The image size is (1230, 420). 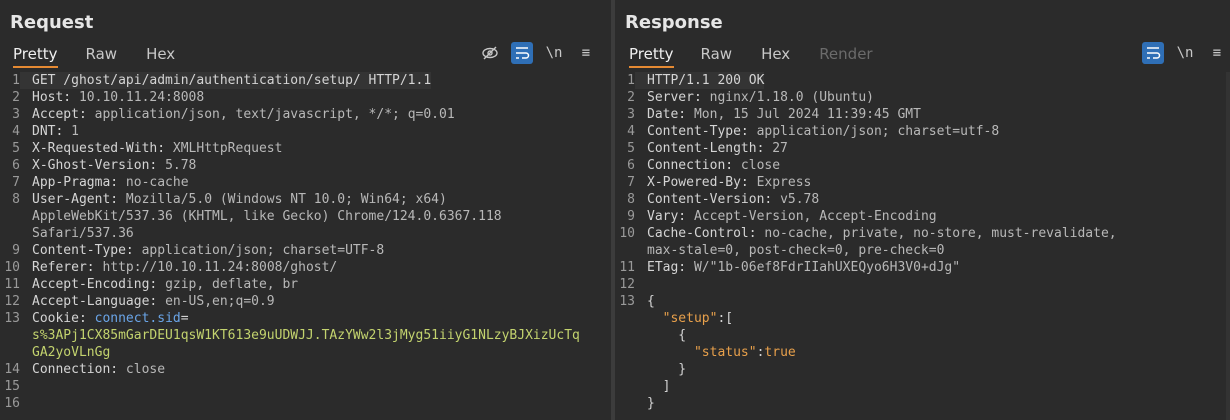 I want to click on code-token: }, so click(x=651, y=403).